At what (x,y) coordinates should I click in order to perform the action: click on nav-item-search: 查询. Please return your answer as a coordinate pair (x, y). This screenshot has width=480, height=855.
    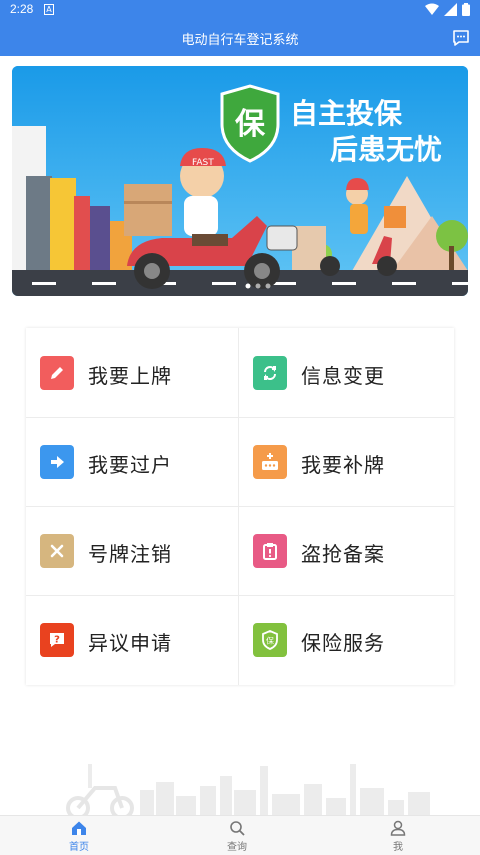
    Looking at the image, I should click on (237, 835).